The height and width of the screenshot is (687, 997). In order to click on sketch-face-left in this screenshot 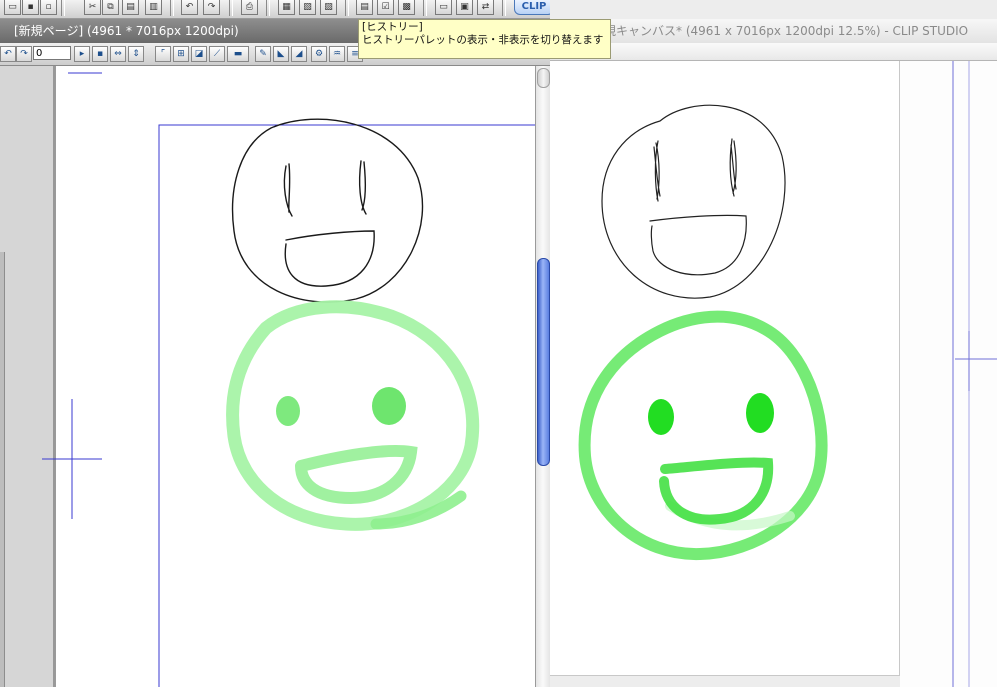, I will do `click(327, 210)`.